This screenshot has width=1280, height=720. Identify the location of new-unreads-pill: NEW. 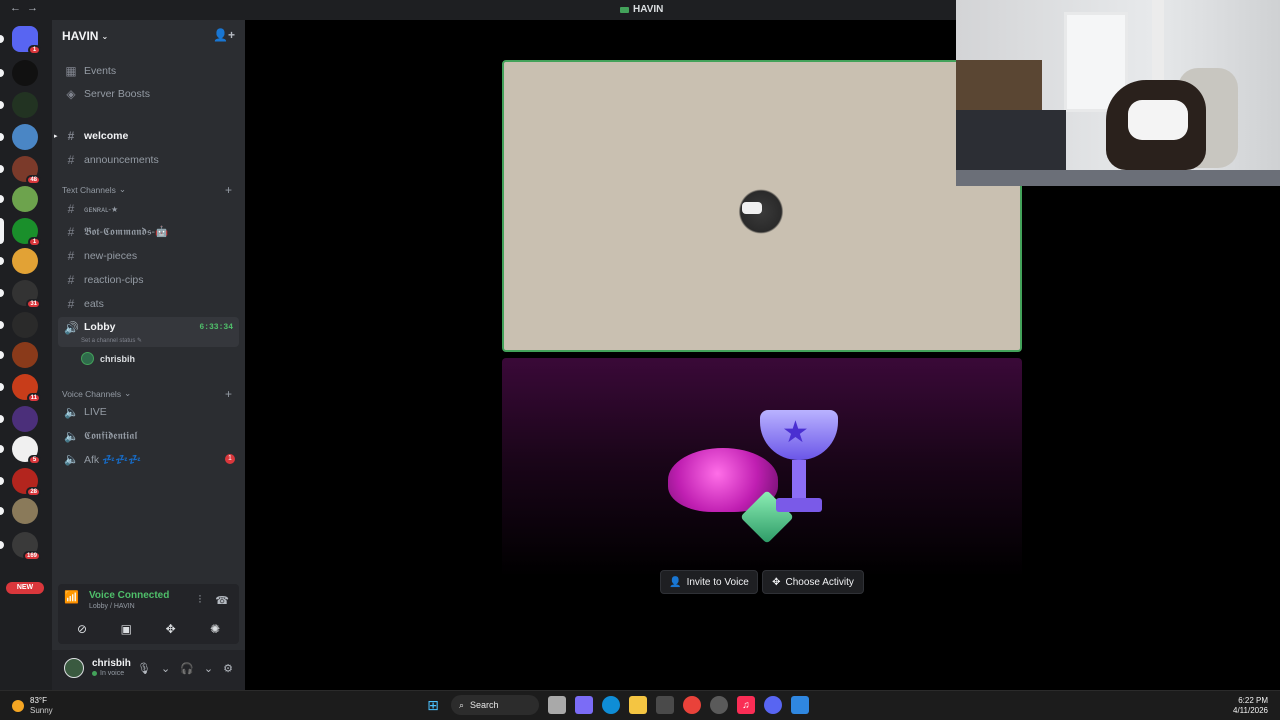
(25, 588).